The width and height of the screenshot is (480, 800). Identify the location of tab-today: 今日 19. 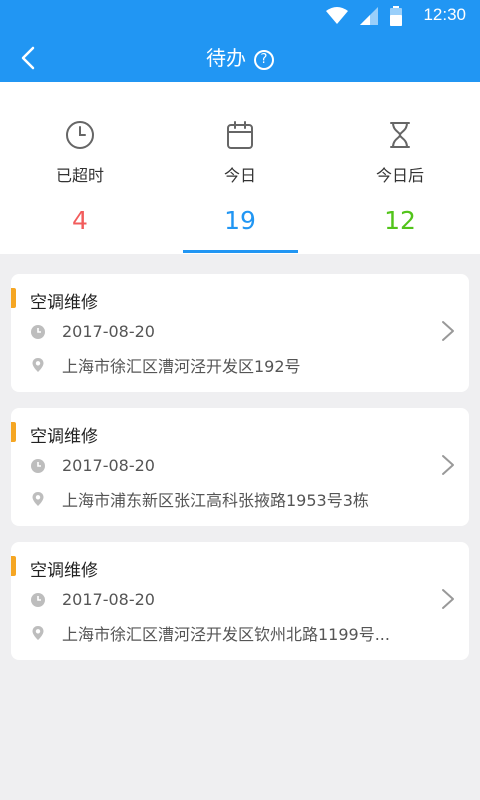
(240, 168).